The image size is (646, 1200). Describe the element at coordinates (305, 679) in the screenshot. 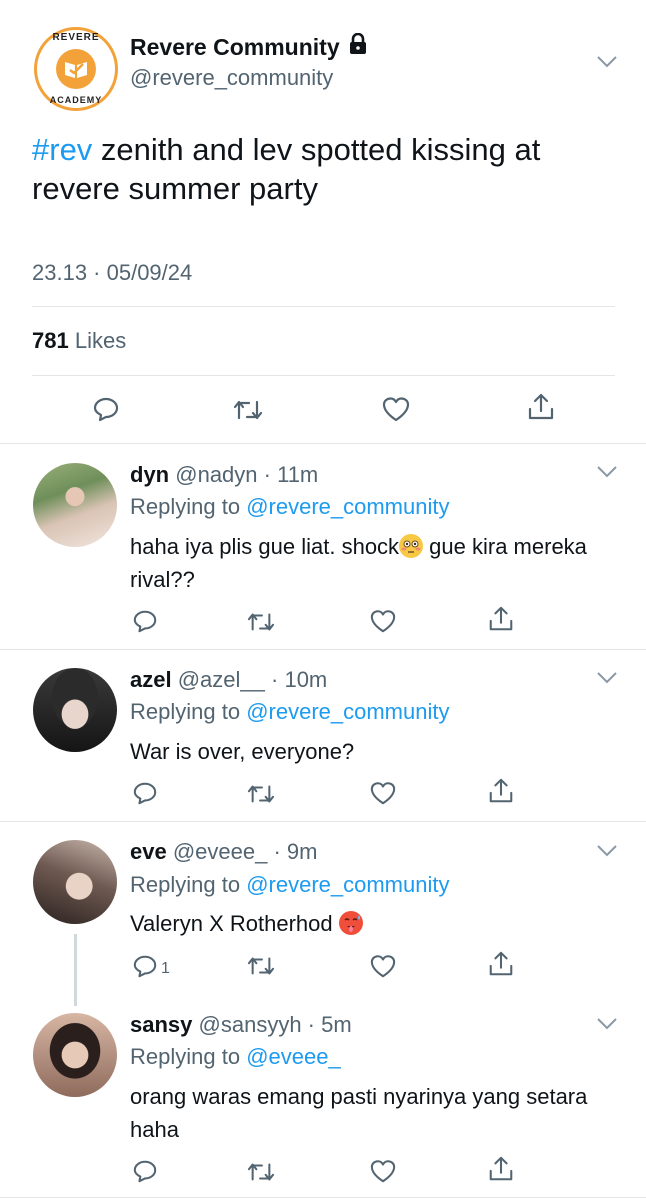

I see `reply-time: 10m` at that location.